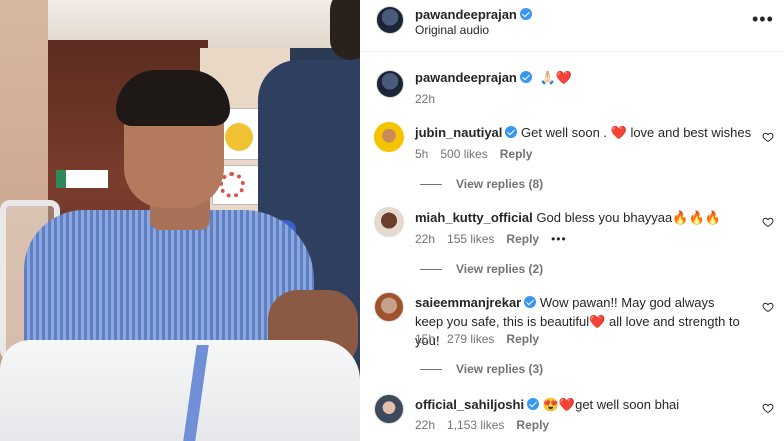 The width and height of the screenshot is (784, 441). I want to click on view-replies-button: View replies (3), so click(481, 369).